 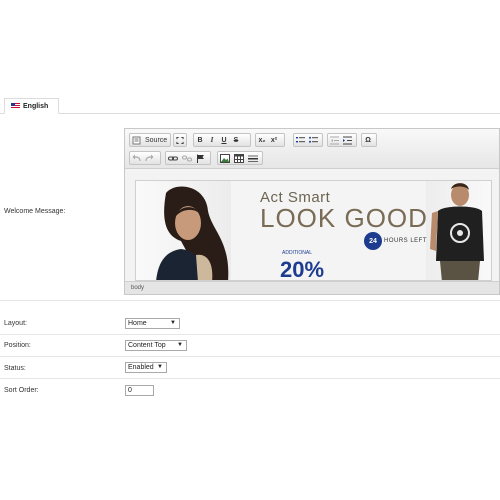 What do you see at coordinates (15, 368) in the screenshot?
I see `status-label: Status:` at bounding box center [15, 368].